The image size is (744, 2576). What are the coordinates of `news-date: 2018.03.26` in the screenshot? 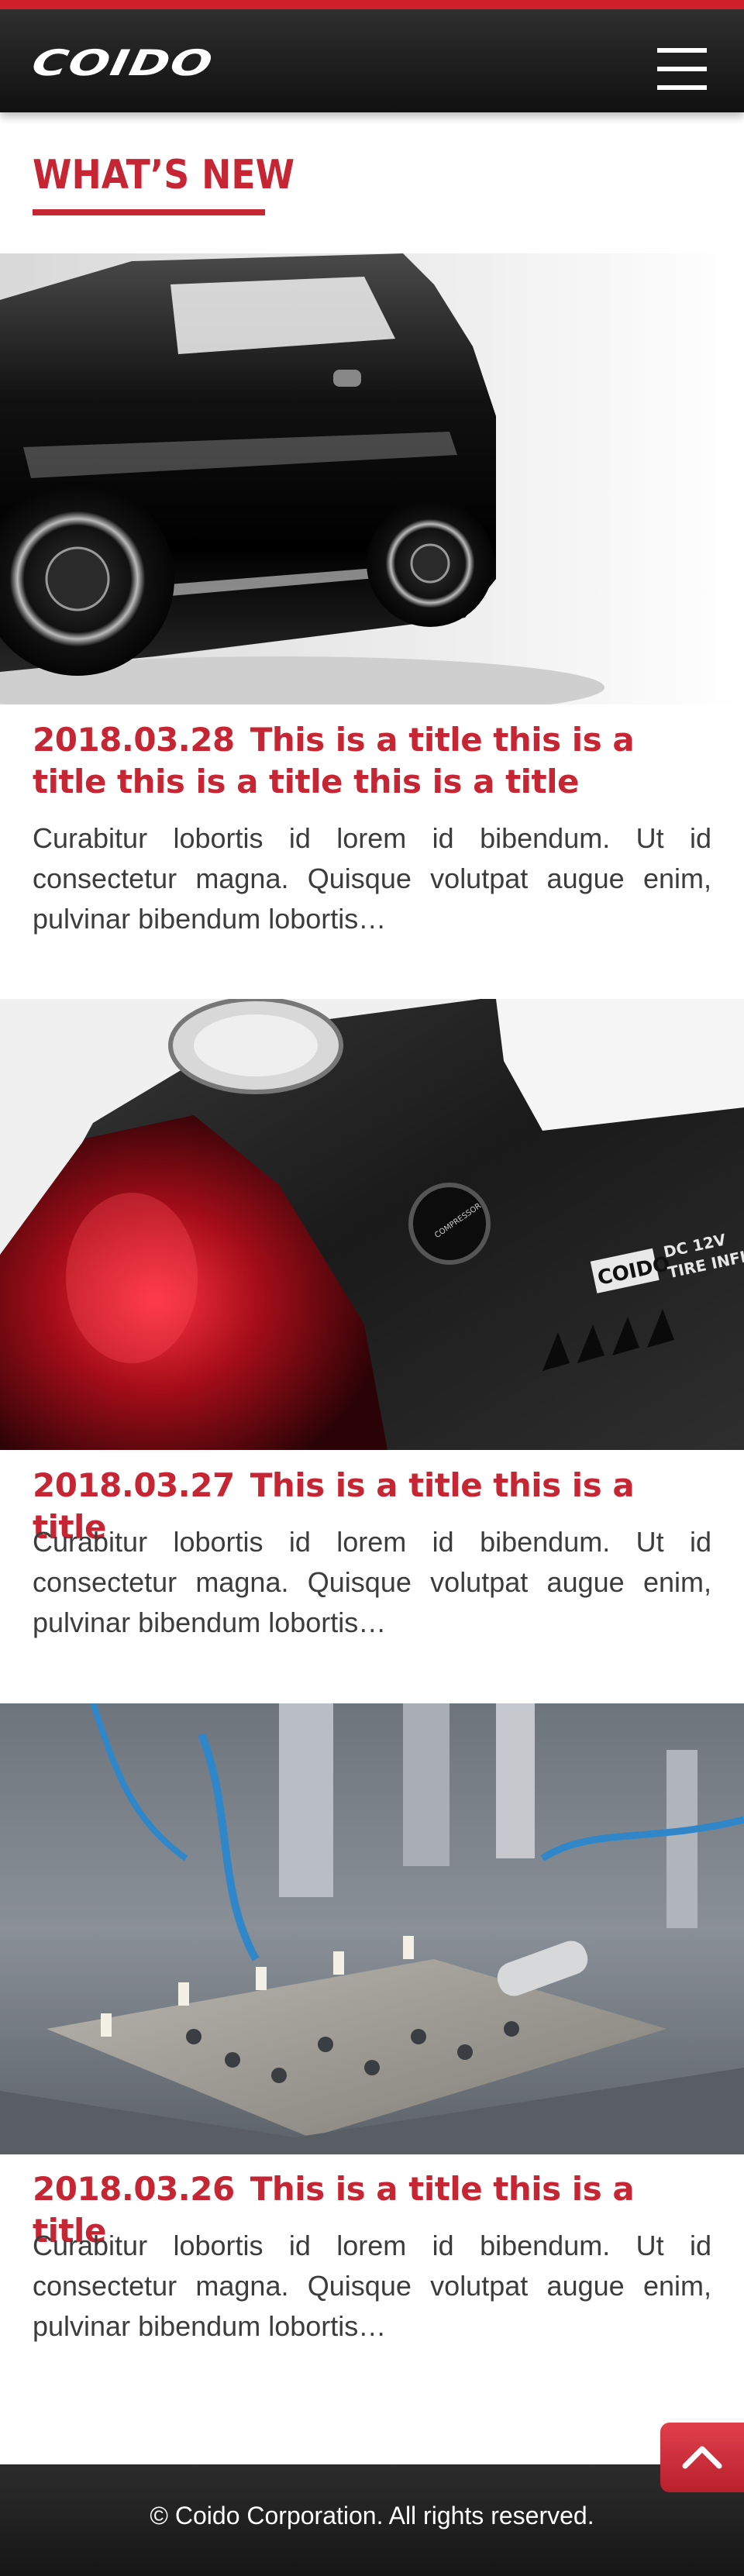 It's located at (134, 2189).